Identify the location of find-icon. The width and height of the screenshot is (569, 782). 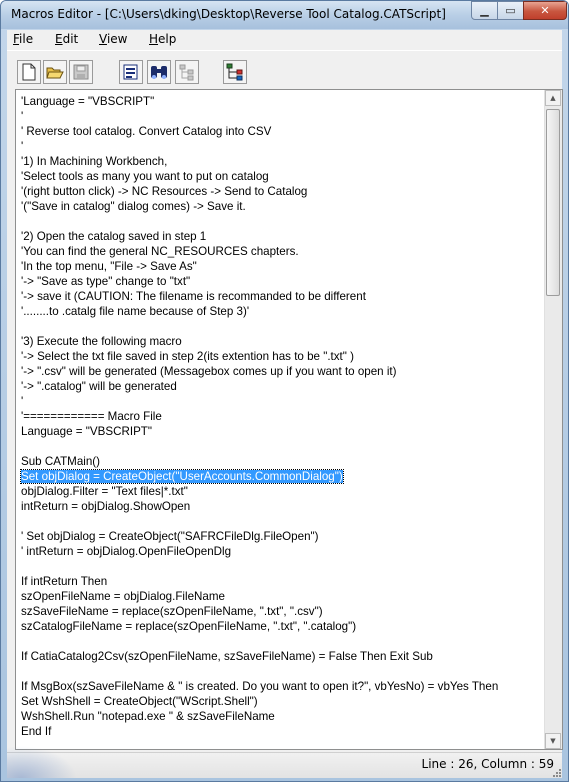
(159, 72).